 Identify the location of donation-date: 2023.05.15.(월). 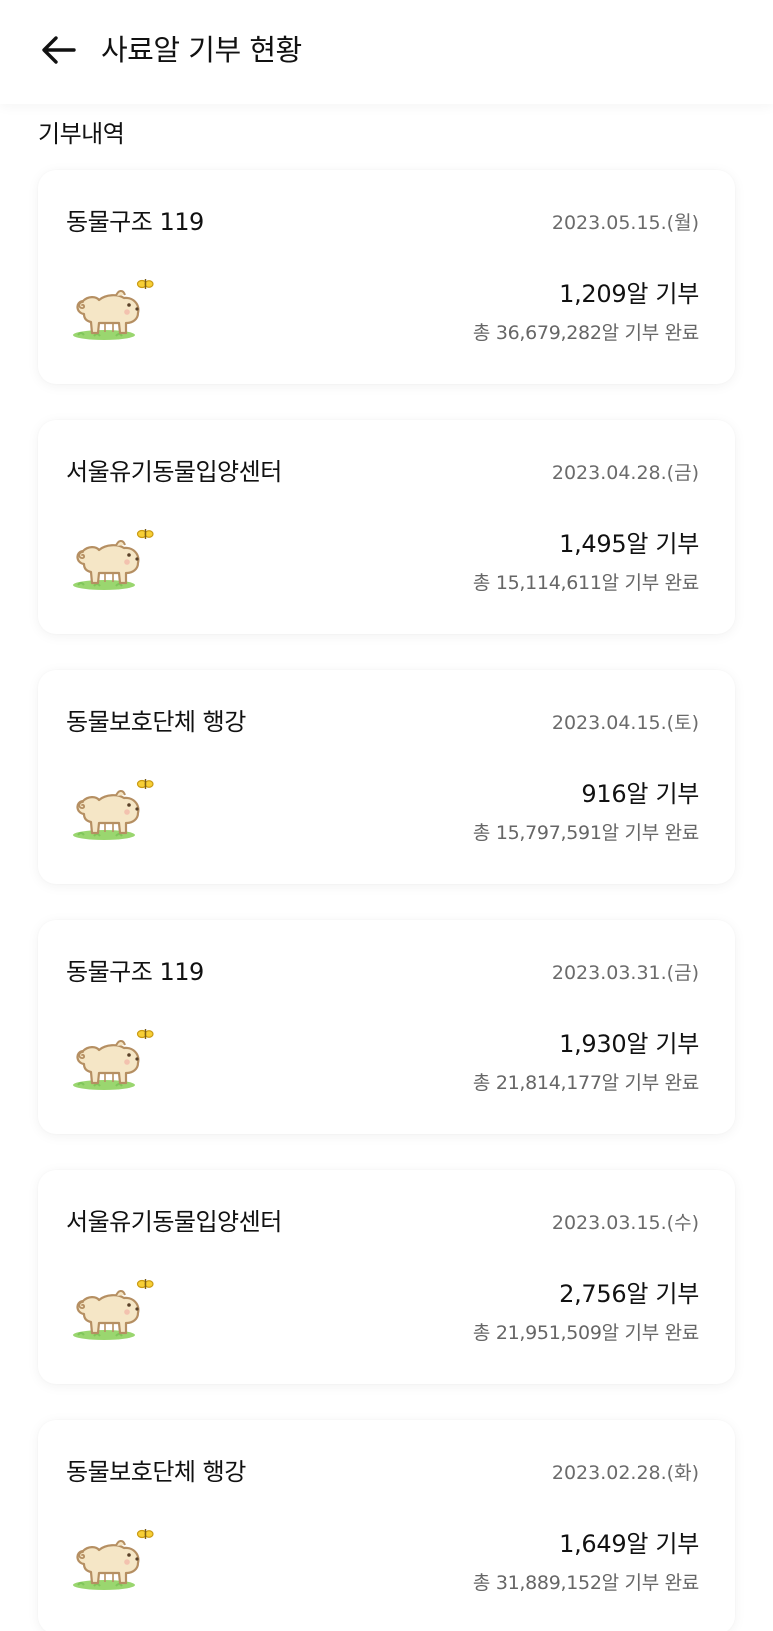
(625, 223).